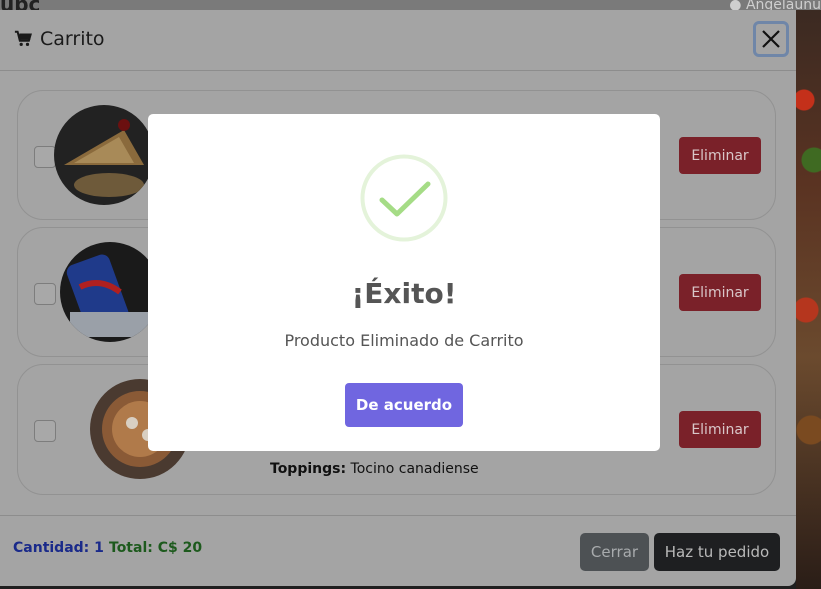 The width and height of the screenshot is (821, 589). What do you see at coordinates (110, 292) in the screenshot?
I see `product-image-soda` at bounding box center [110, 292].